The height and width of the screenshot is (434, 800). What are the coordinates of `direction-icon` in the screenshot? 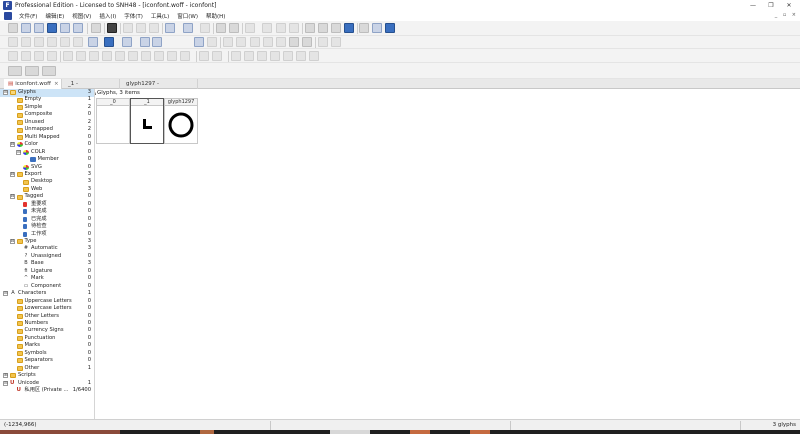 It's located at (172, 56).